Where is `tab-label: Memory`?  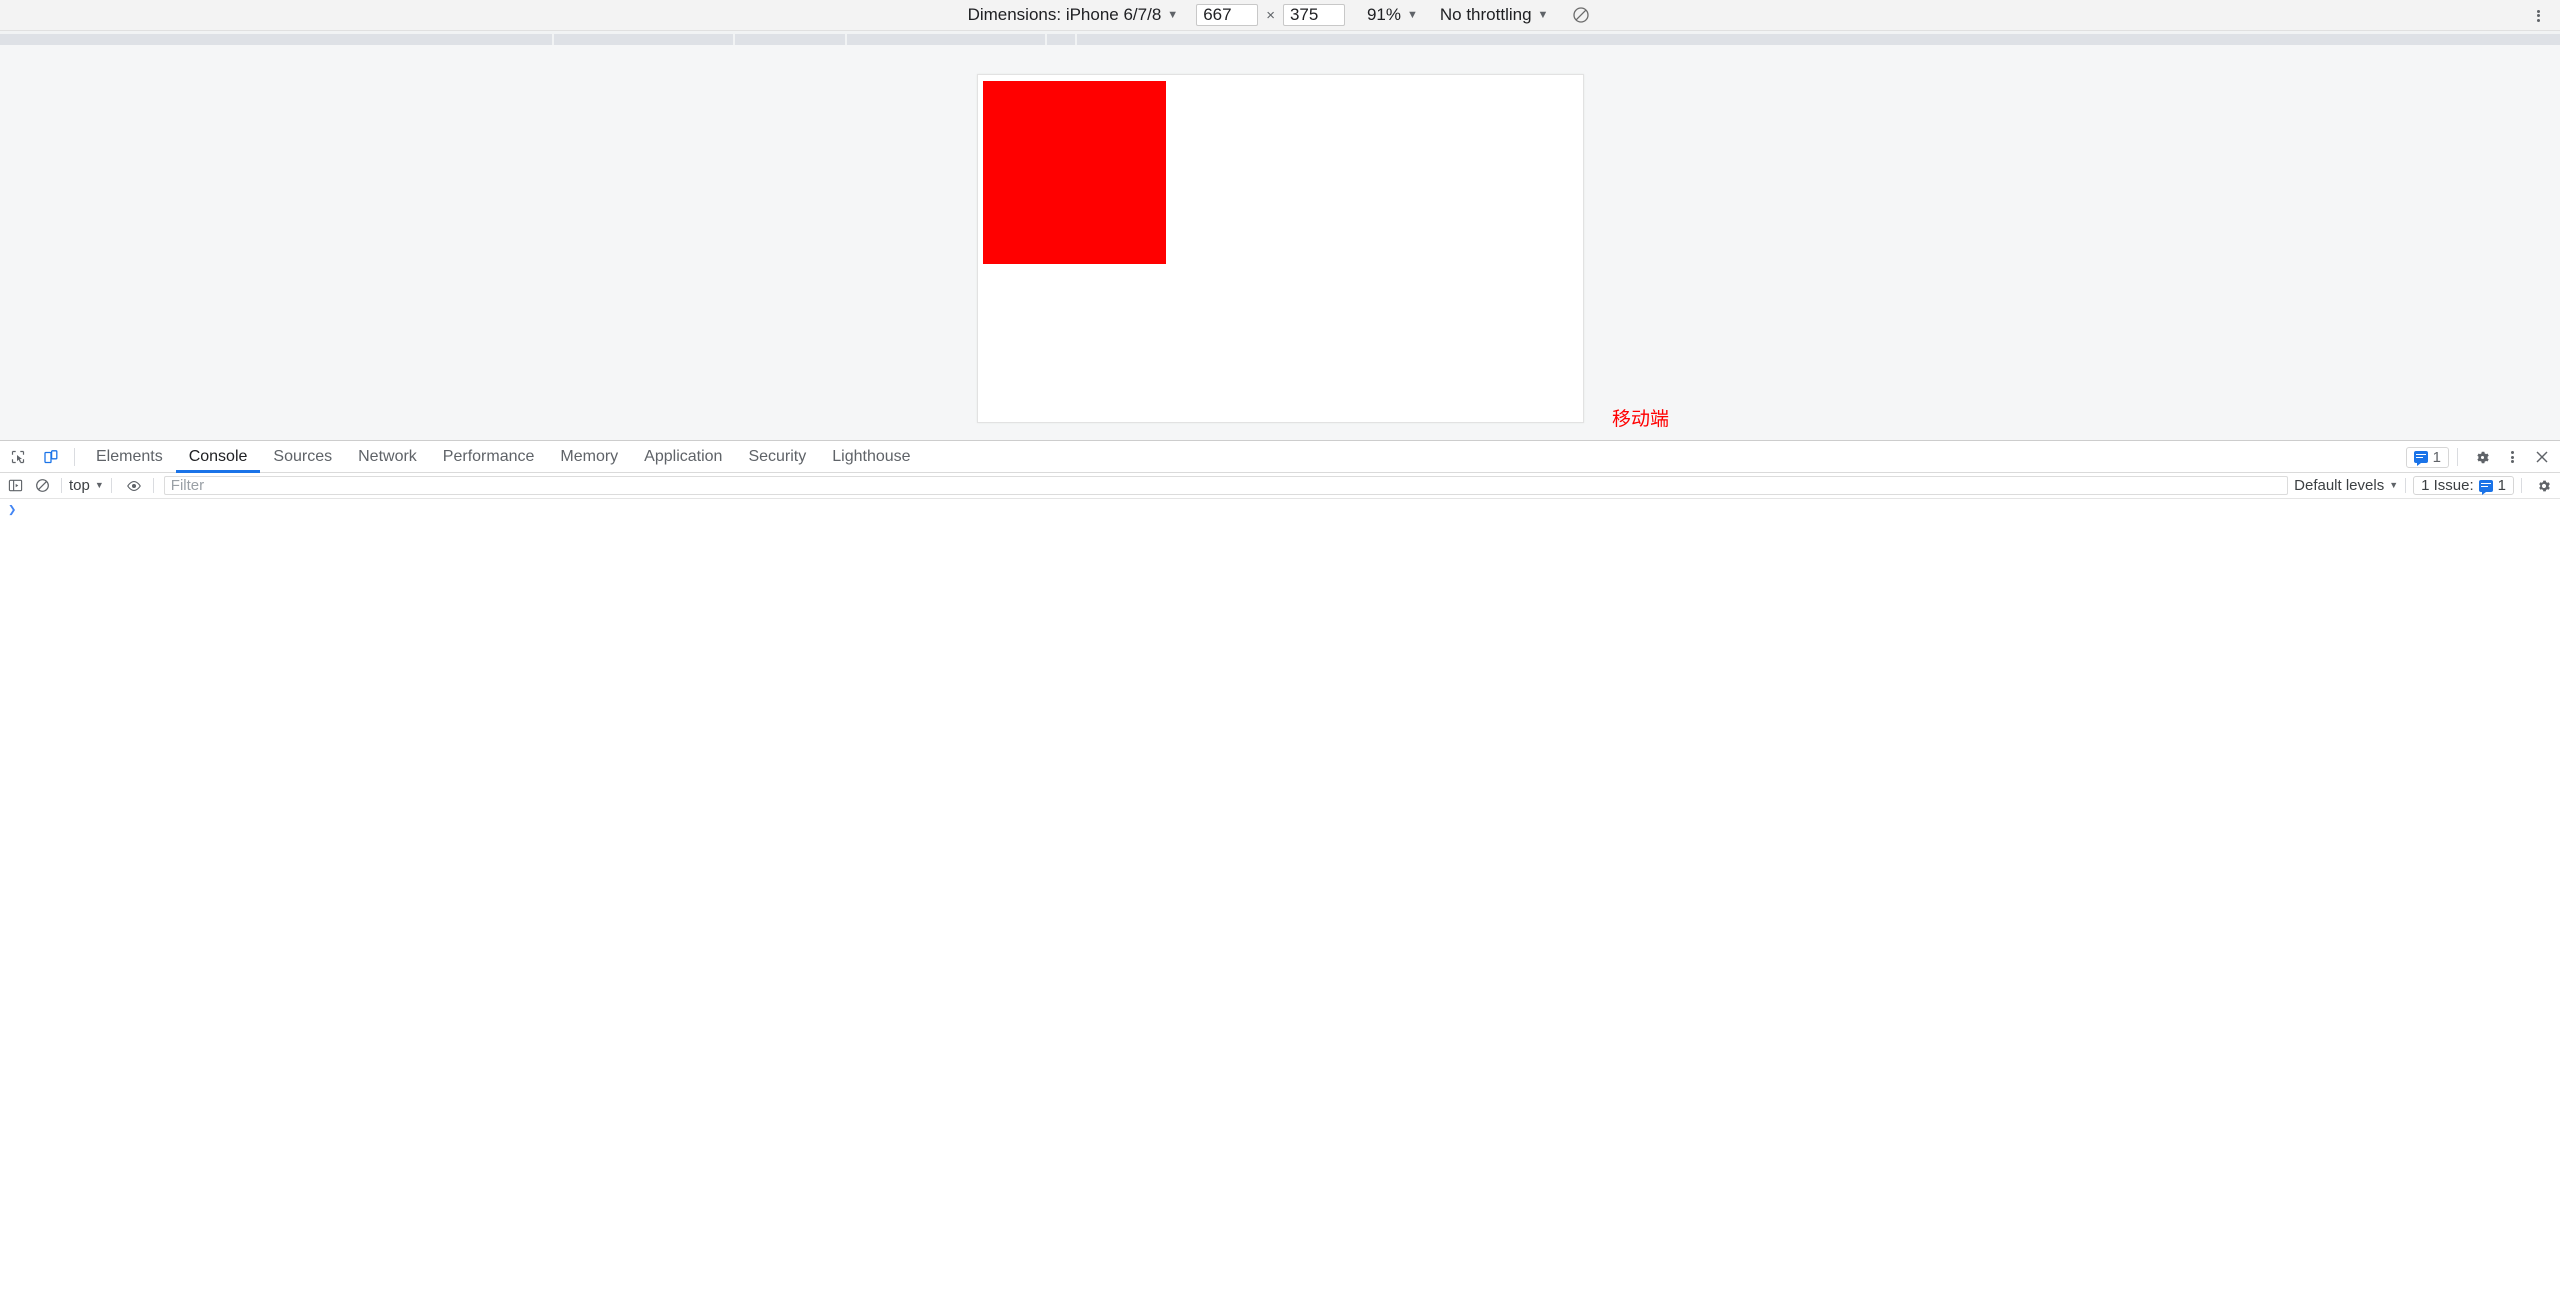 tab-label: Memory is located at coordinates (589, 456).